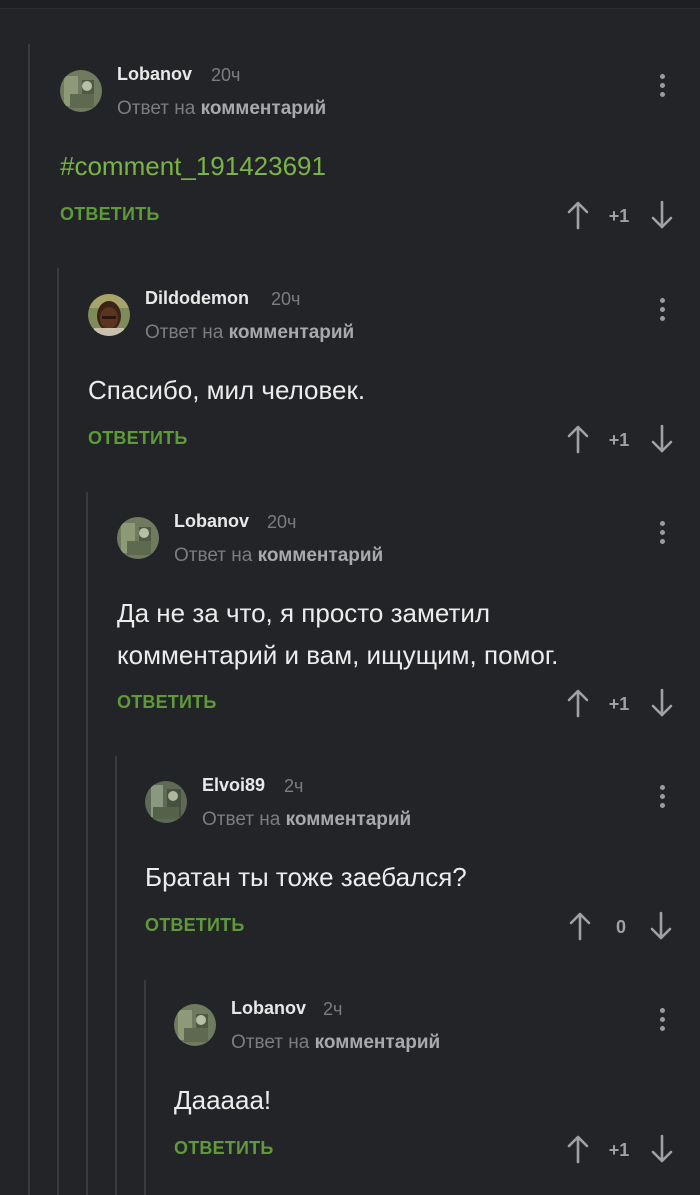 The width and height of the screenshot is (700, 1195). I want to click on vote-score: 0, so click(620, 927).